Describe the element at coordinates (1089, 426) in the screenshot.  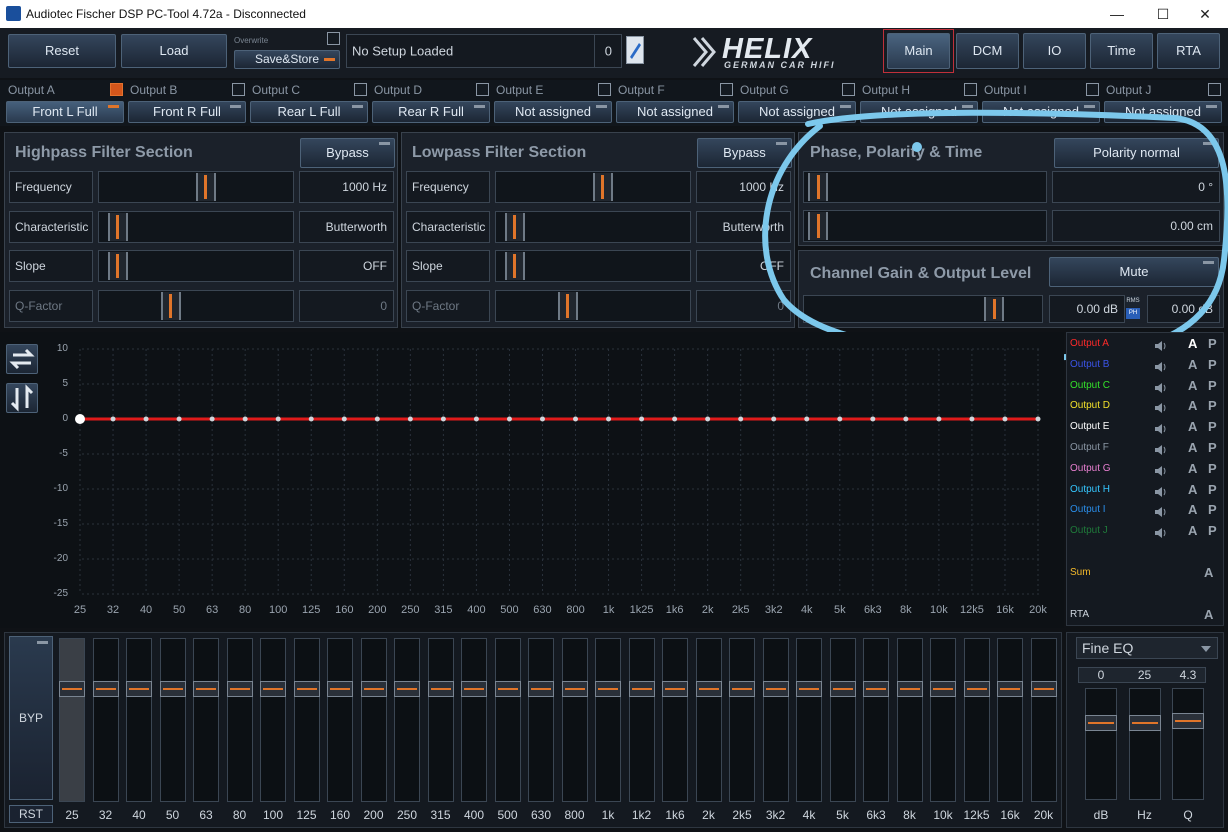
I see `legend-item-e: Output E` at that location.